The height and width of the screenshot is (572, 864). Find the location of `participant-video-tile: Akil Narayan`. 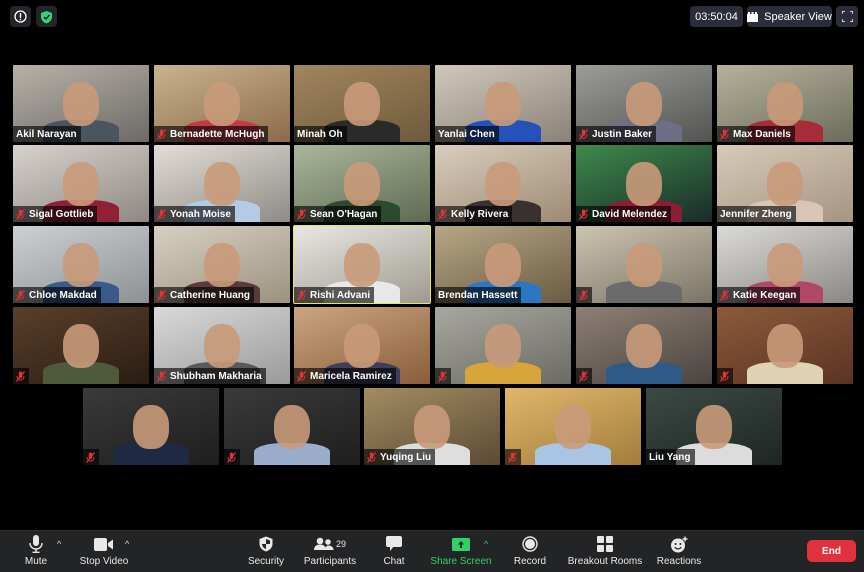

participant-video-tile: Akil Narayan is located at coordinates (81, 103).